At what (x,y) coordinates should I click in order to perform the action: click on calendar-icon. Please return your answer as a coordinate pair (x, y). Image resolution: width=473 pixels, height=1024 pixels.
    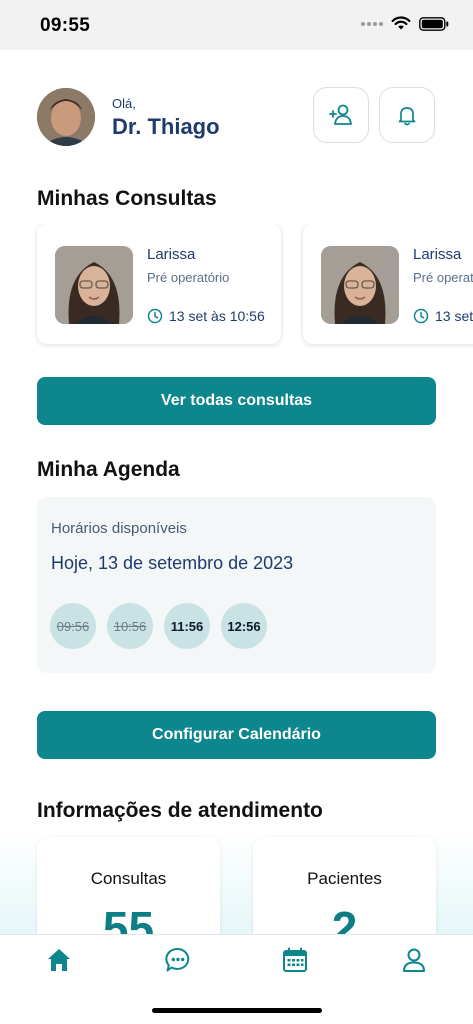
    Looking at the image, I should click on (295, 959).